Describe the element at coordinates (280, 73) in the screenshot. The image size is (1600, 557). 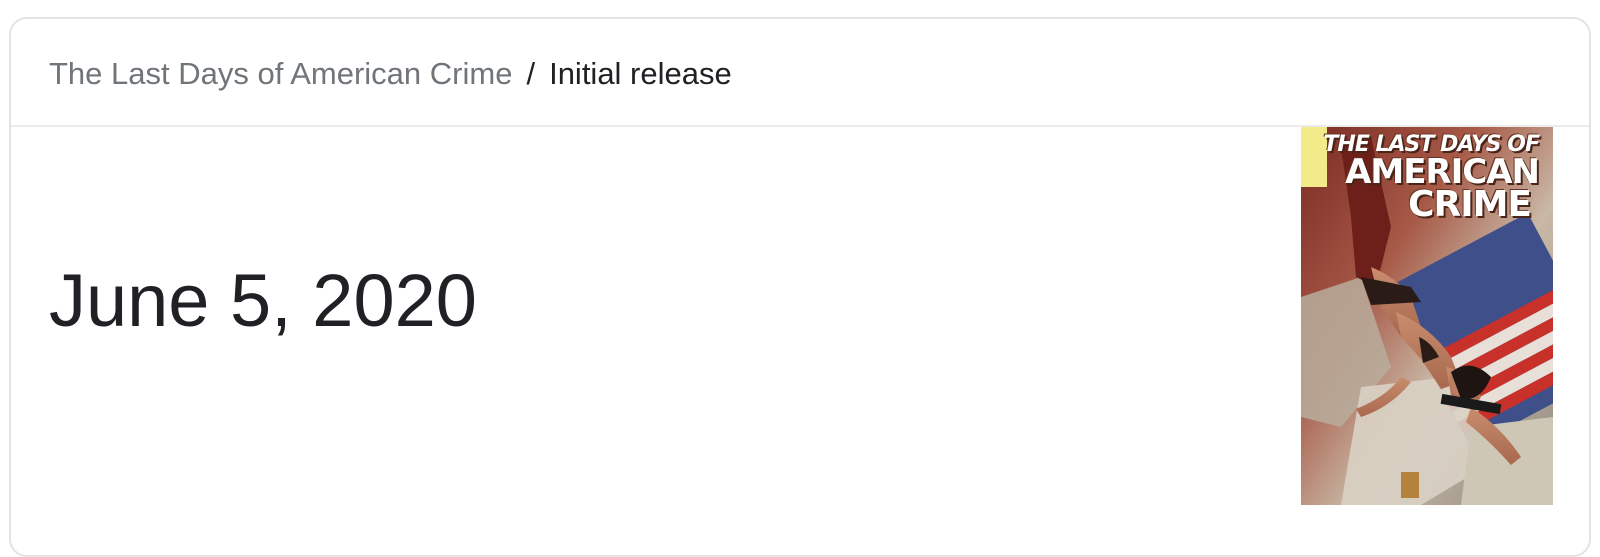
I see `breadcrumb-parent-link: The Last Days of American Crime` at that location.